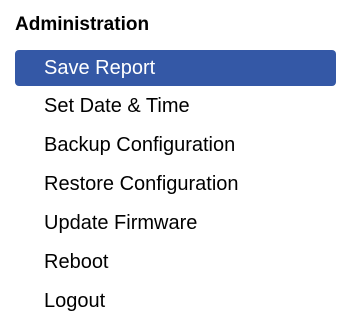  I want to click on menu-item-save-report: Save Report, so click(175, 68).